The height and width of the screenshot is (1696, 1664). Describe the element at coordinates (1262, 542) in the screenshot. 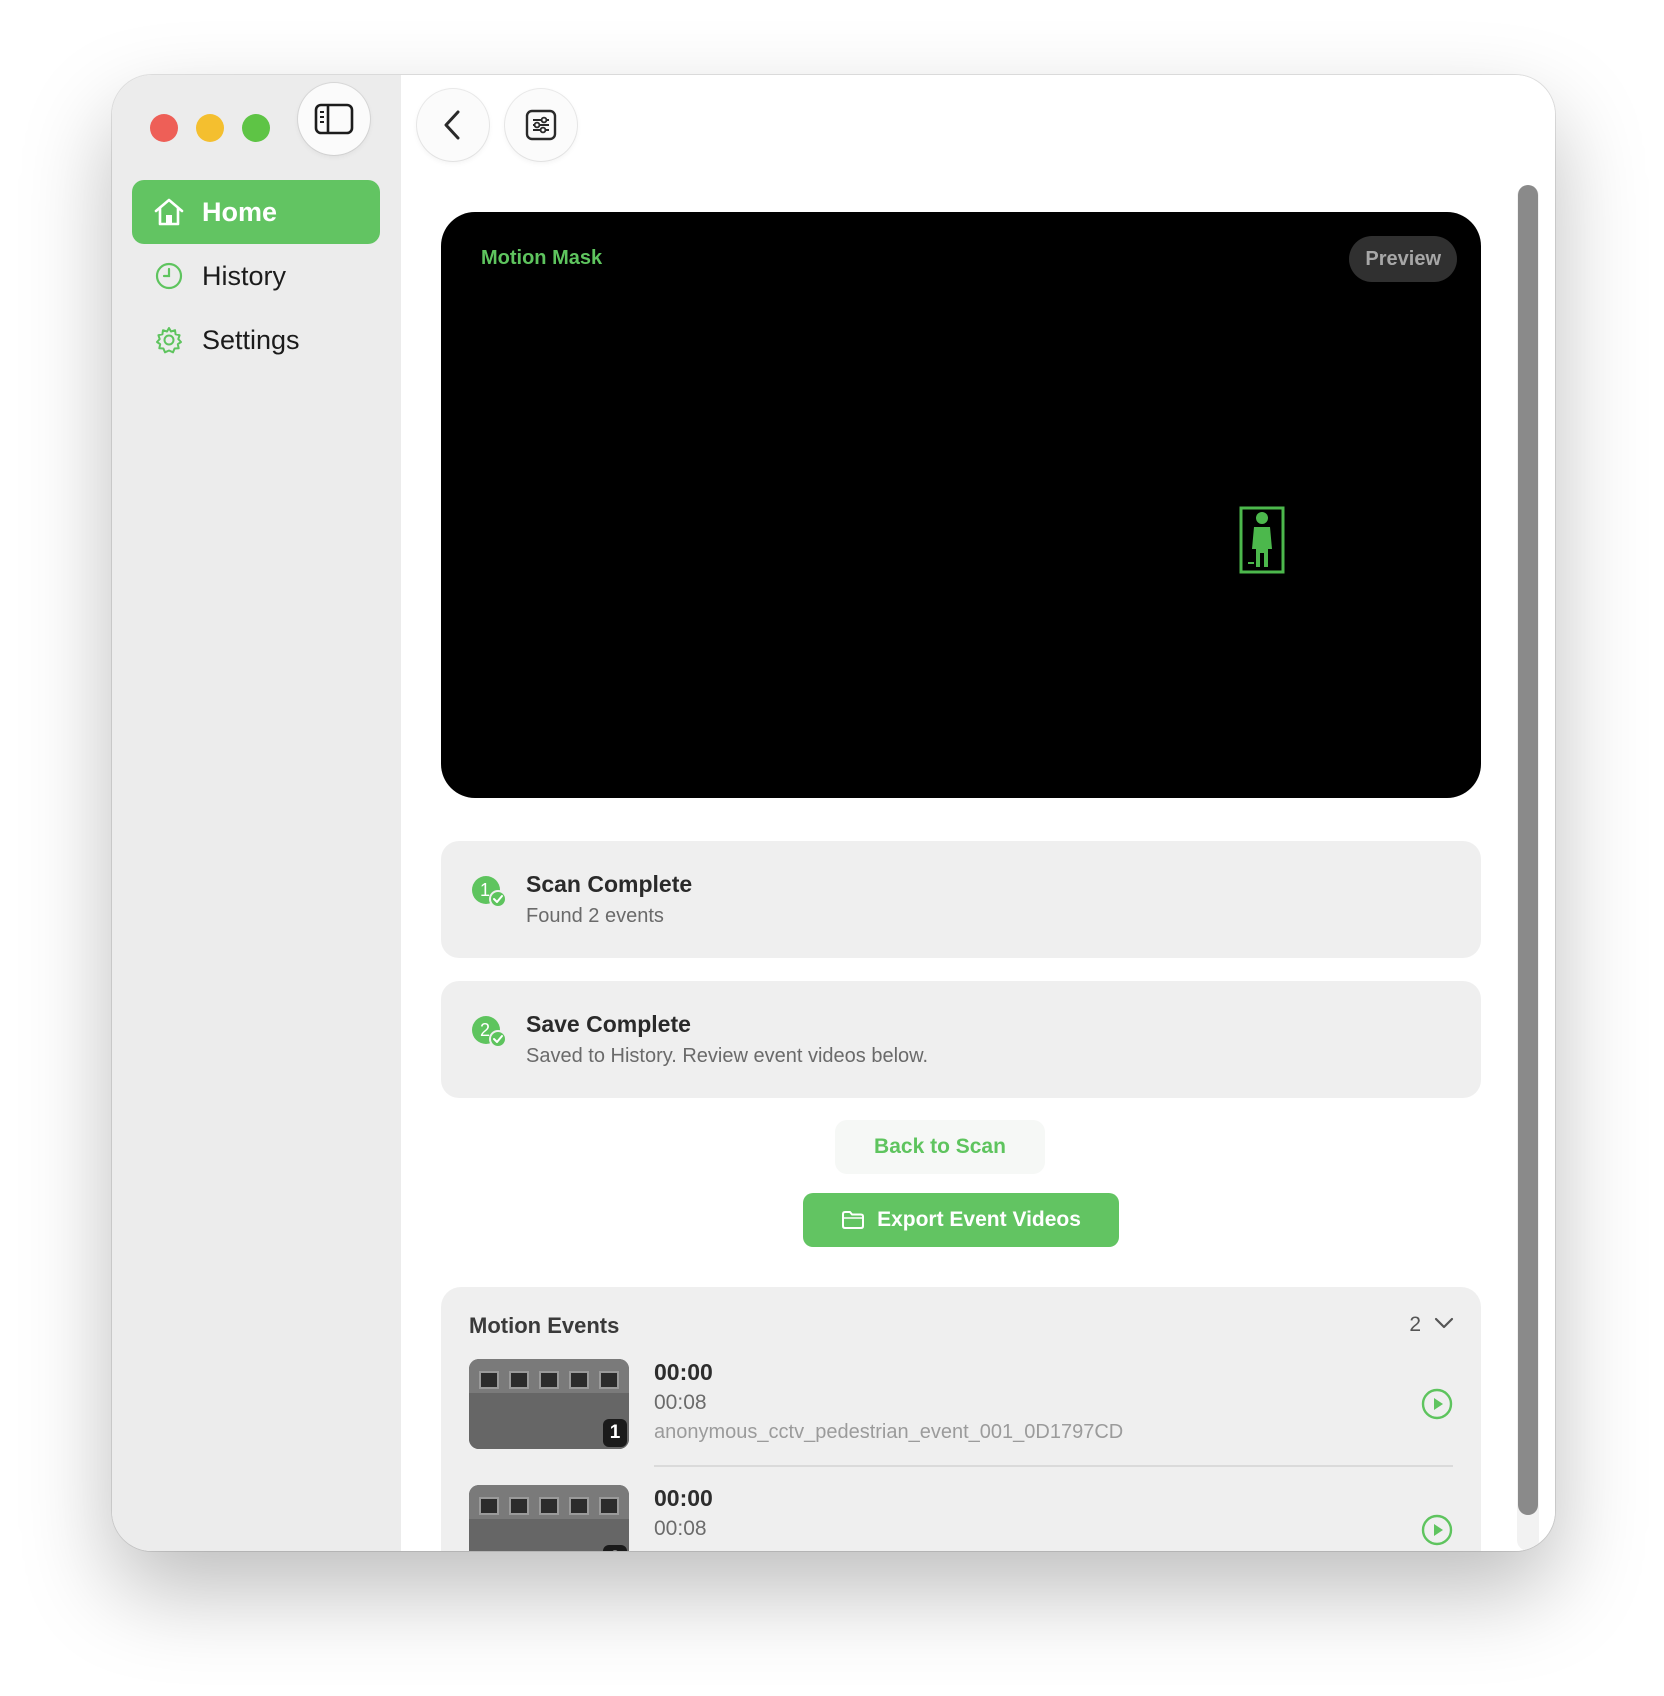

I see `motion-mask-figure` at that location.